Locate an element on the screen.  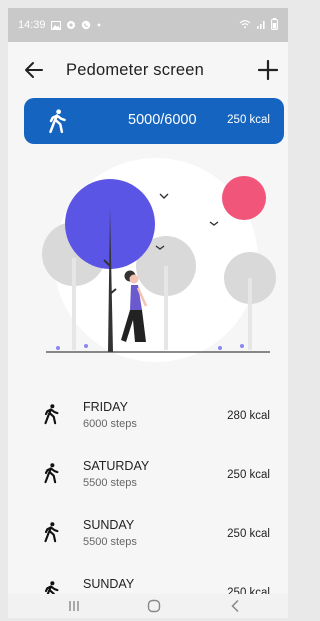
status-right is located at coordinates (258, 24).